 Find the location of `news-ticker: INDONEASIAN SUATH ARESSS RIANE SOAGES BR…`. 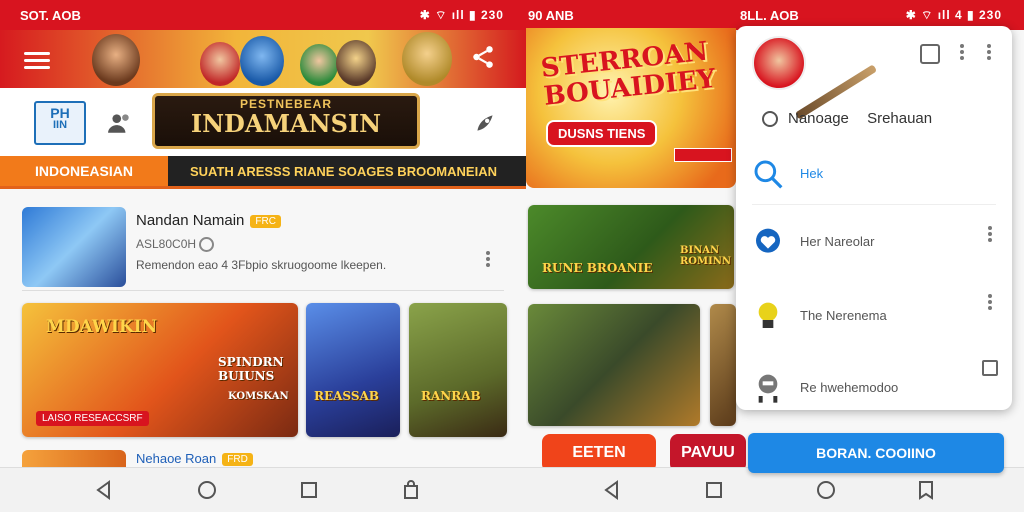

news-ticker: INDONEASIAN SUATH ARESSS RIANE SOAGES BR… is located at coordinates (263, 172).